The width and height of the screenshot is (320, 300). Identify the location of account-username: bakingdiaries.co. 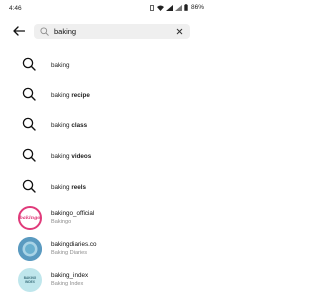
(74, 244).